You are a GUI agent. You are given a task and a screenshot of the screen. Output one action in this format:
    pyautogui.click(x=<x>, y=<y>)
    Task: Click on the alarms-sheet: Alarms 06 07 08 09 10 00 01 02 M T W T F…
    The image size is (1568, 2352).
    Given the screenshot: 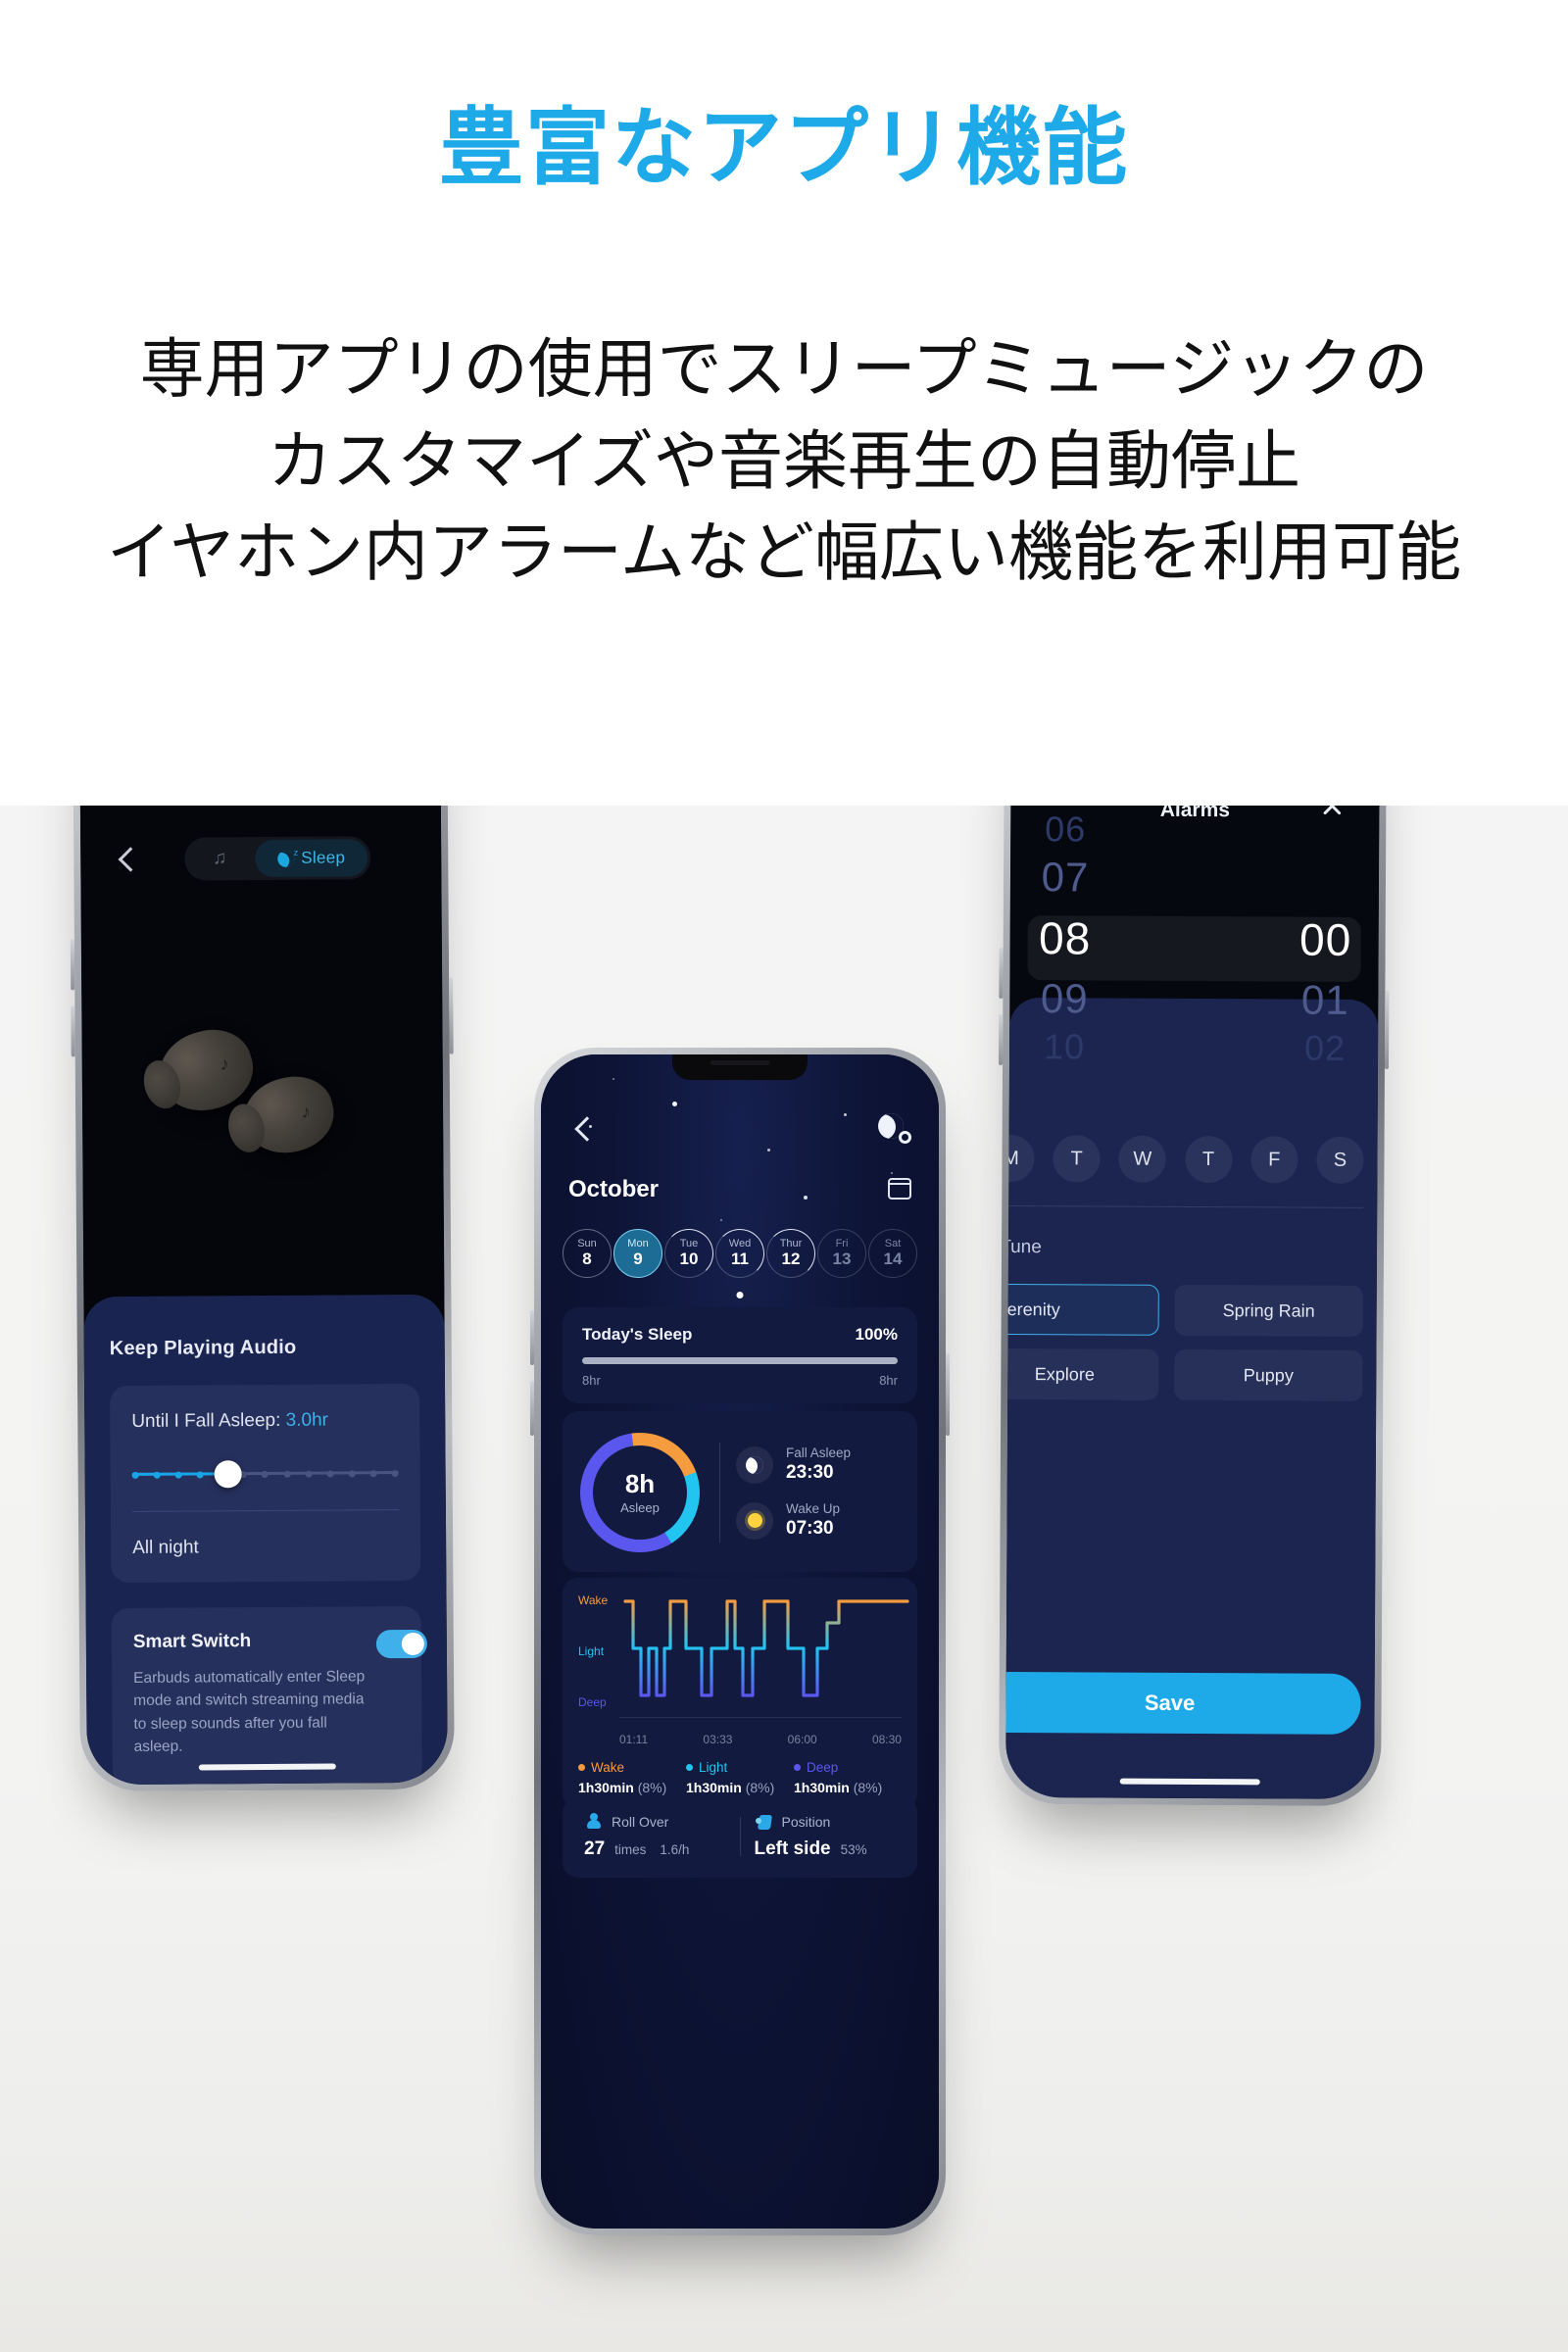 What is the action you would take?
    pyautogui.click(x=1192, y=1302)
    